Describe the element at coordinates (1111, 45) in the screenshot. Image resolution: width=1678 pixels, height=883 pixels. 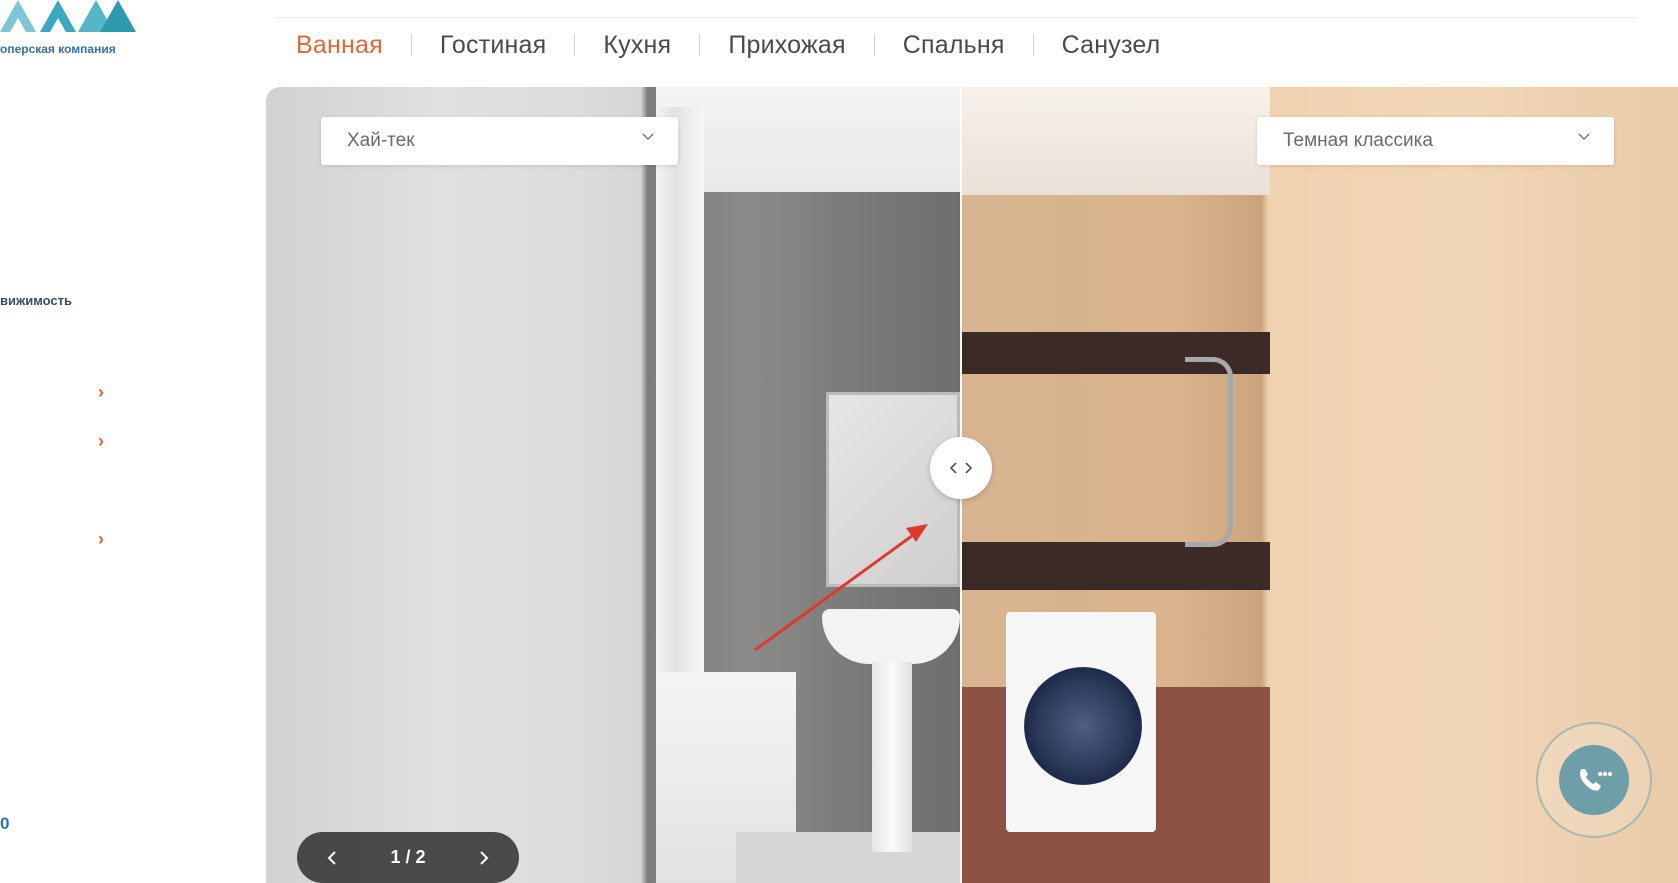
I see `tab-restroom: Санузел` at that location.